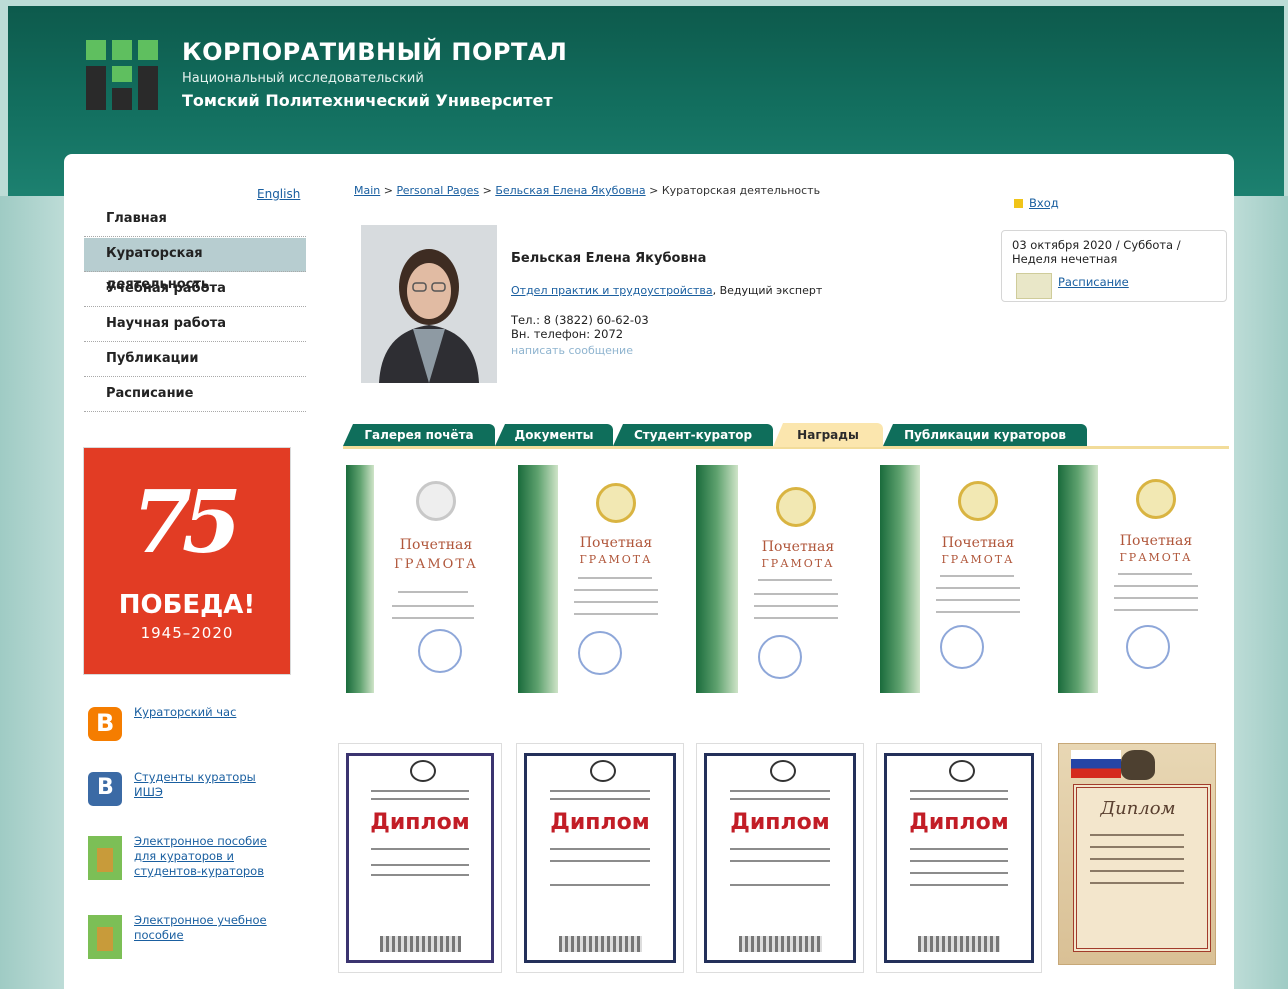 The image size is (1288, 989). What do you see at coordinates (1018, 203) in the screenshot?
I see `lock-icon` at bounding box center [1018, 203].